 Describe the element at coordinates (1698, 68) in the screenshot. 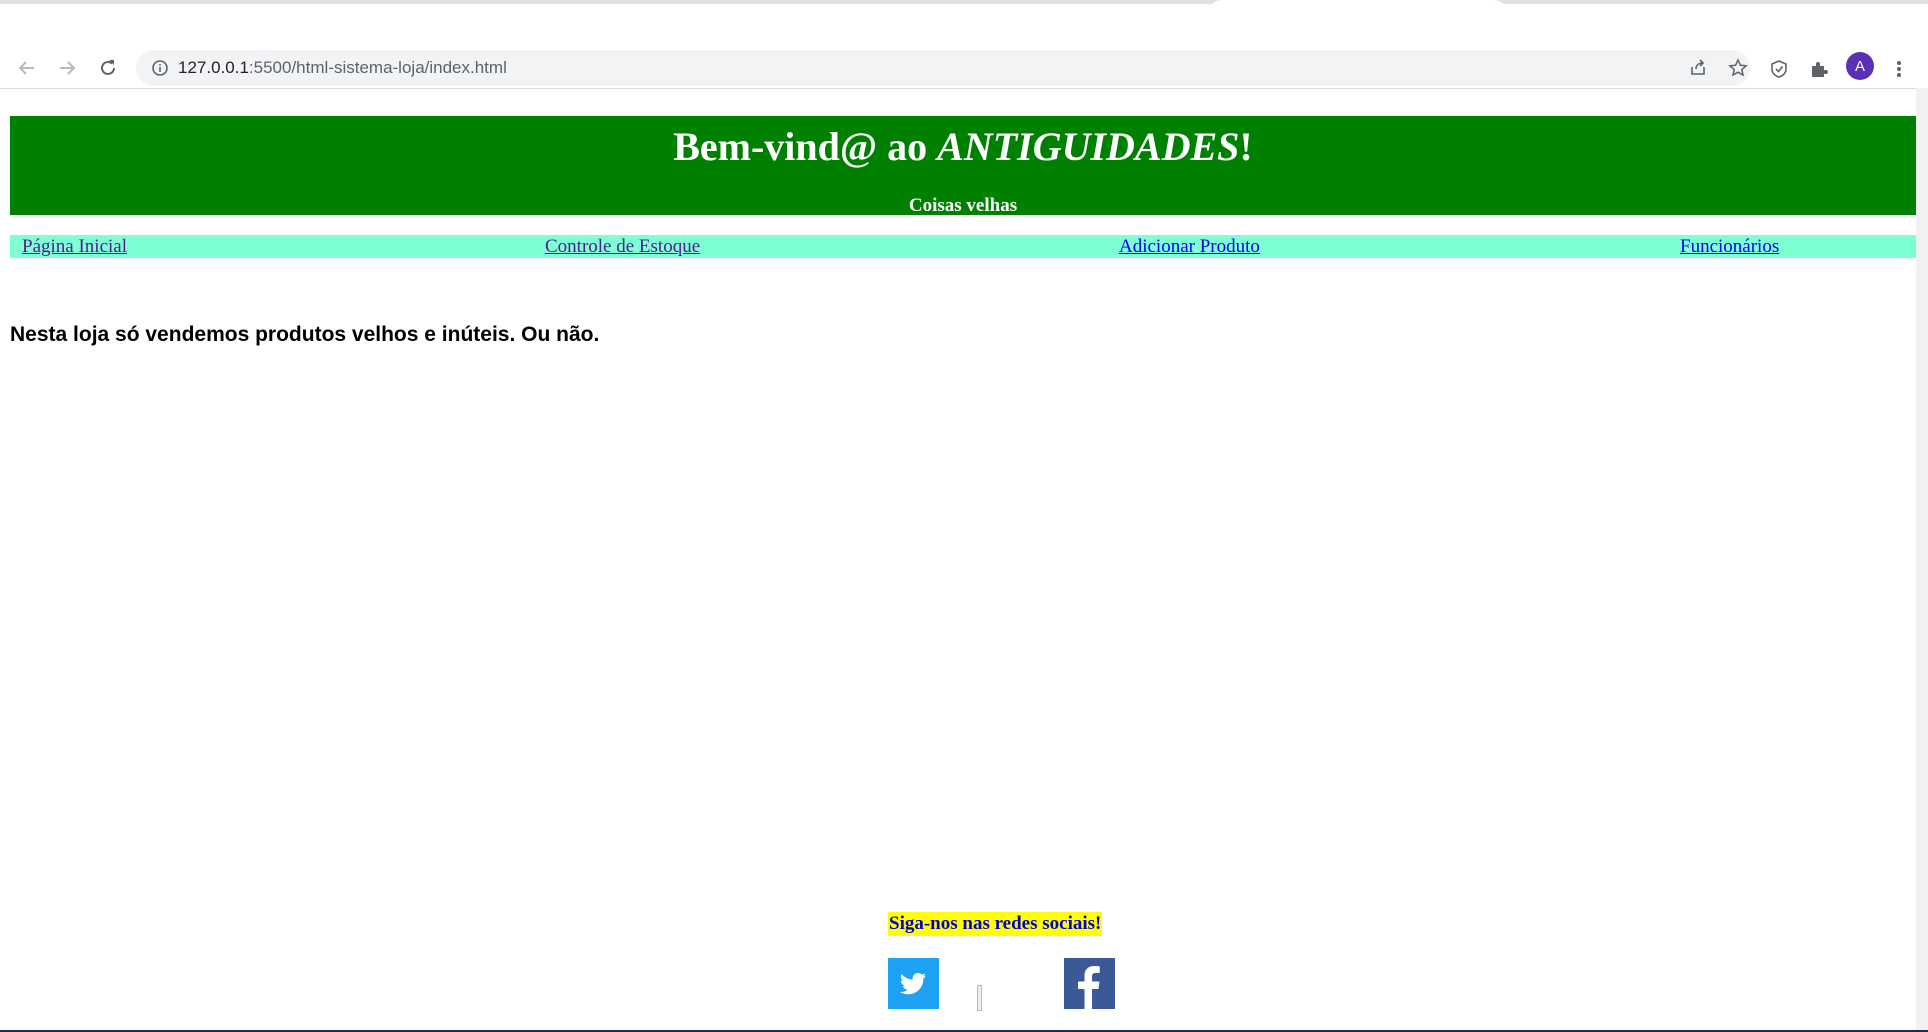

I see `share-icon` at that location.